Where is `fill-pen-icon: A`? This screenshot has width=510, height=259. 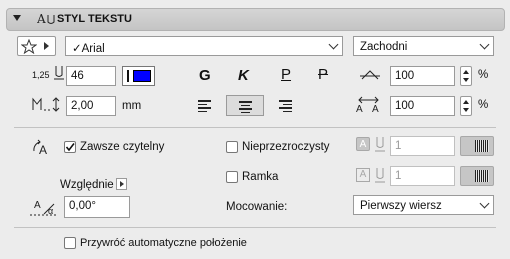 fill-pen-icon: A is located at coordinates (363, 144).